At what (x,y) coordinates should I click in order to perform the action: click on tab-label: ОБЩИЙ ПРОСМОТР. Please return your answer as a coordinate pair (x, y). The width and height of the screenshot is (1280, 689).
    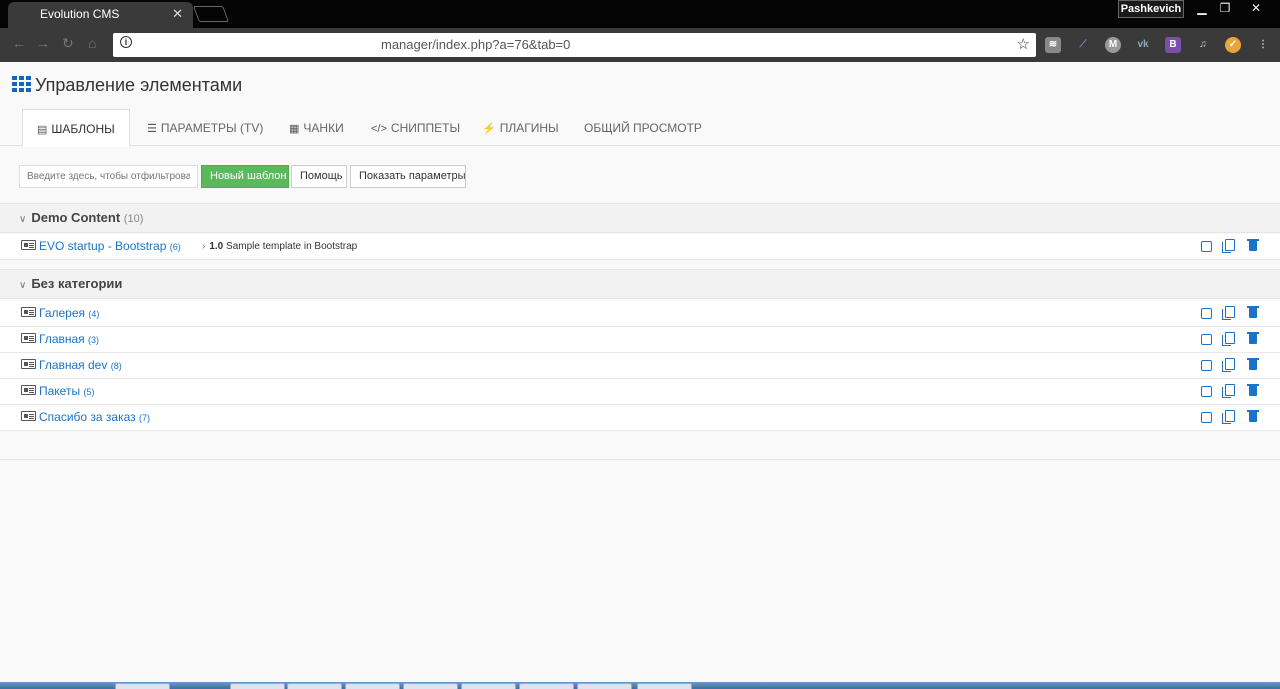
    Looking at the image, I should click on (643, 128).